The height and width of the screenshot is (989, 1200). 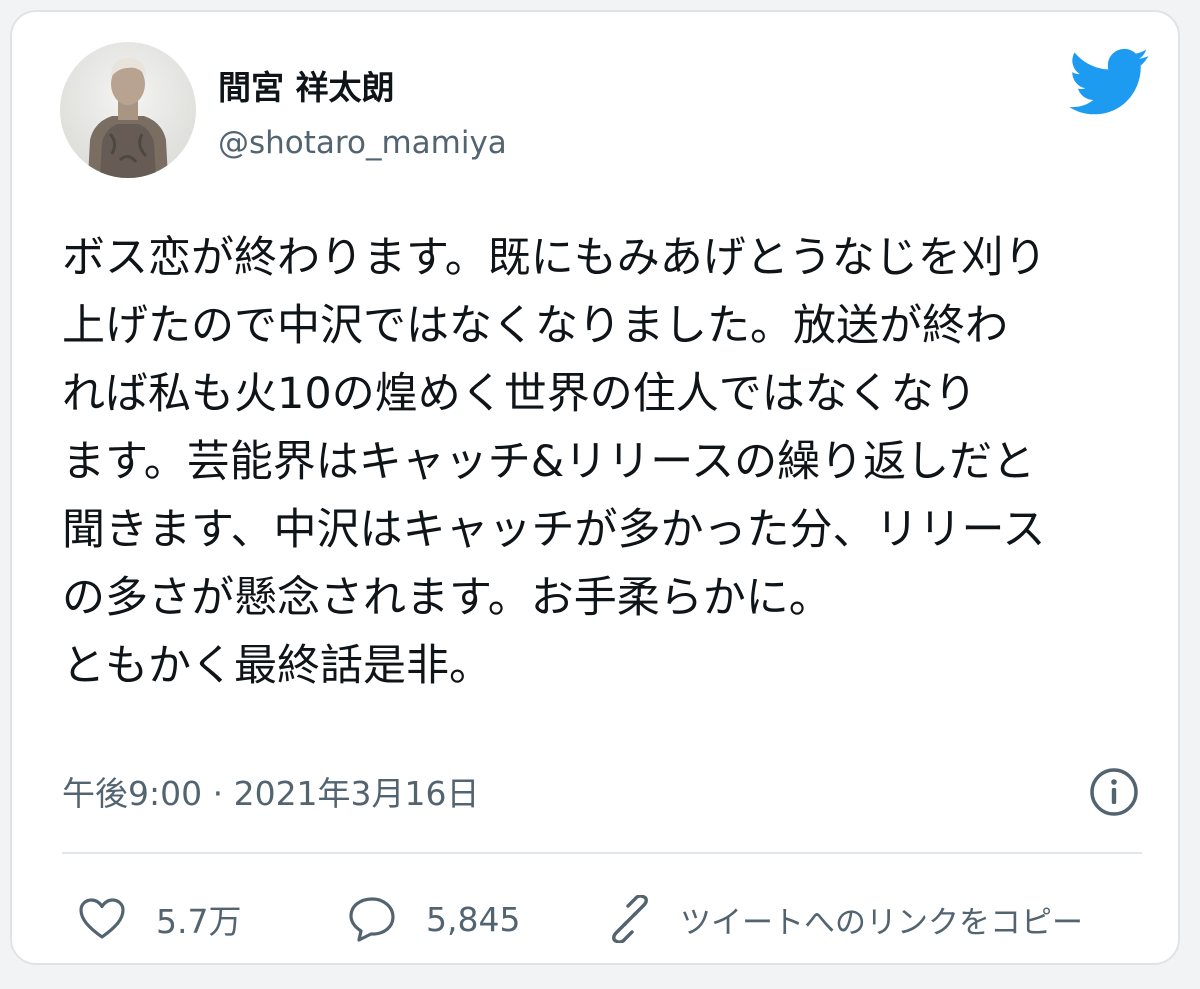 I want to click on copy-link-button: ツイートへのリンクをコピー, so click(x=842, y=919).